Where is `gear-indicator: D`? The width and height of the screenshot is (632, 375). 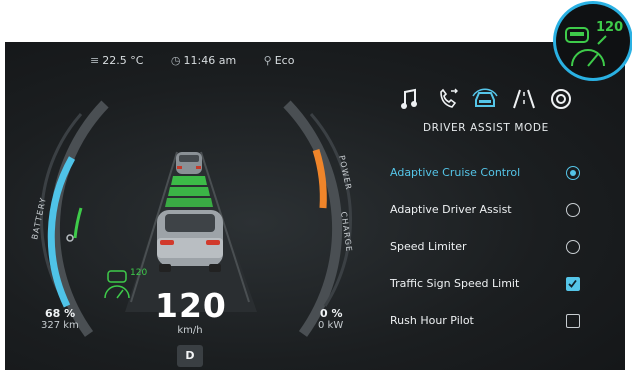
gear-indicator: D is located at coordinates (190, 356).